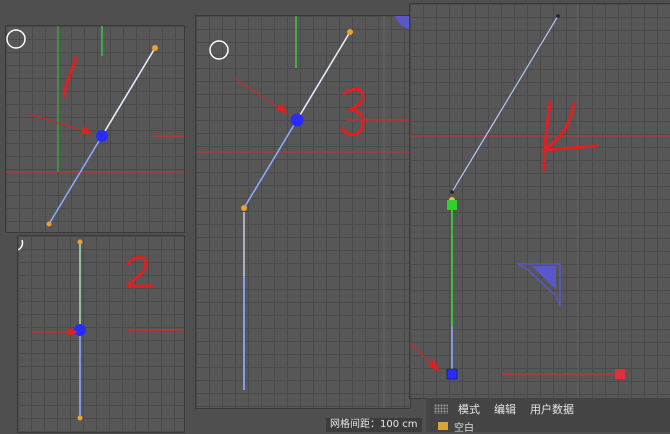 The height and width of the screenshot is (434, 670). What do you see at coordinates (402, 23) in the screenshot?
I see `axis-corner-marker` at bounding box center [402, 23].